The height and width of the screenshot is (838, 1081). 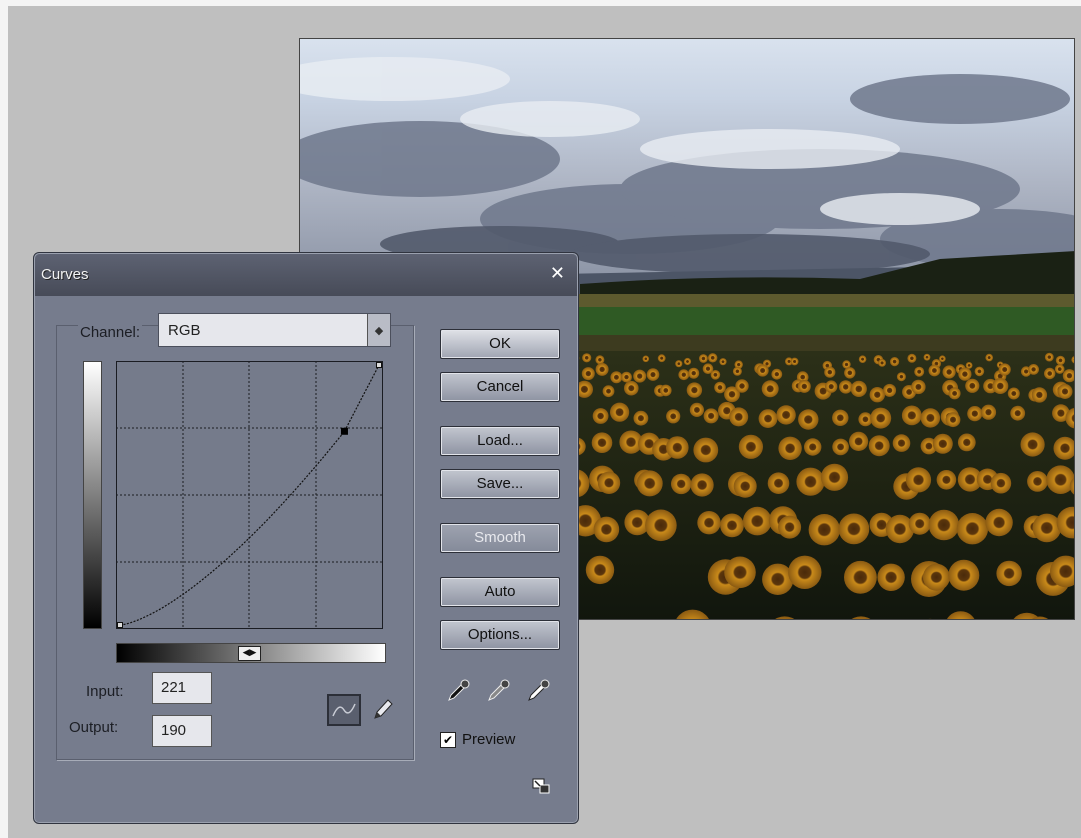 What do you see at coordinates (500, 592) in the screenshot?
I see `auto-button: Auto` at bounding box center [500, 592].